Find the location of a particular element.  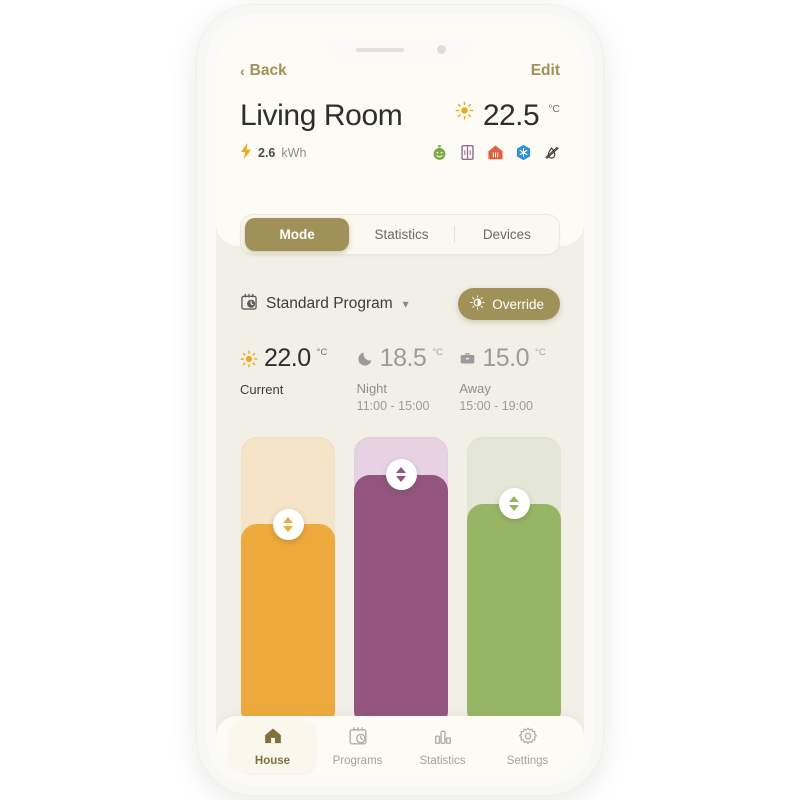

status-icon-row is located at coordinates (495, 152).